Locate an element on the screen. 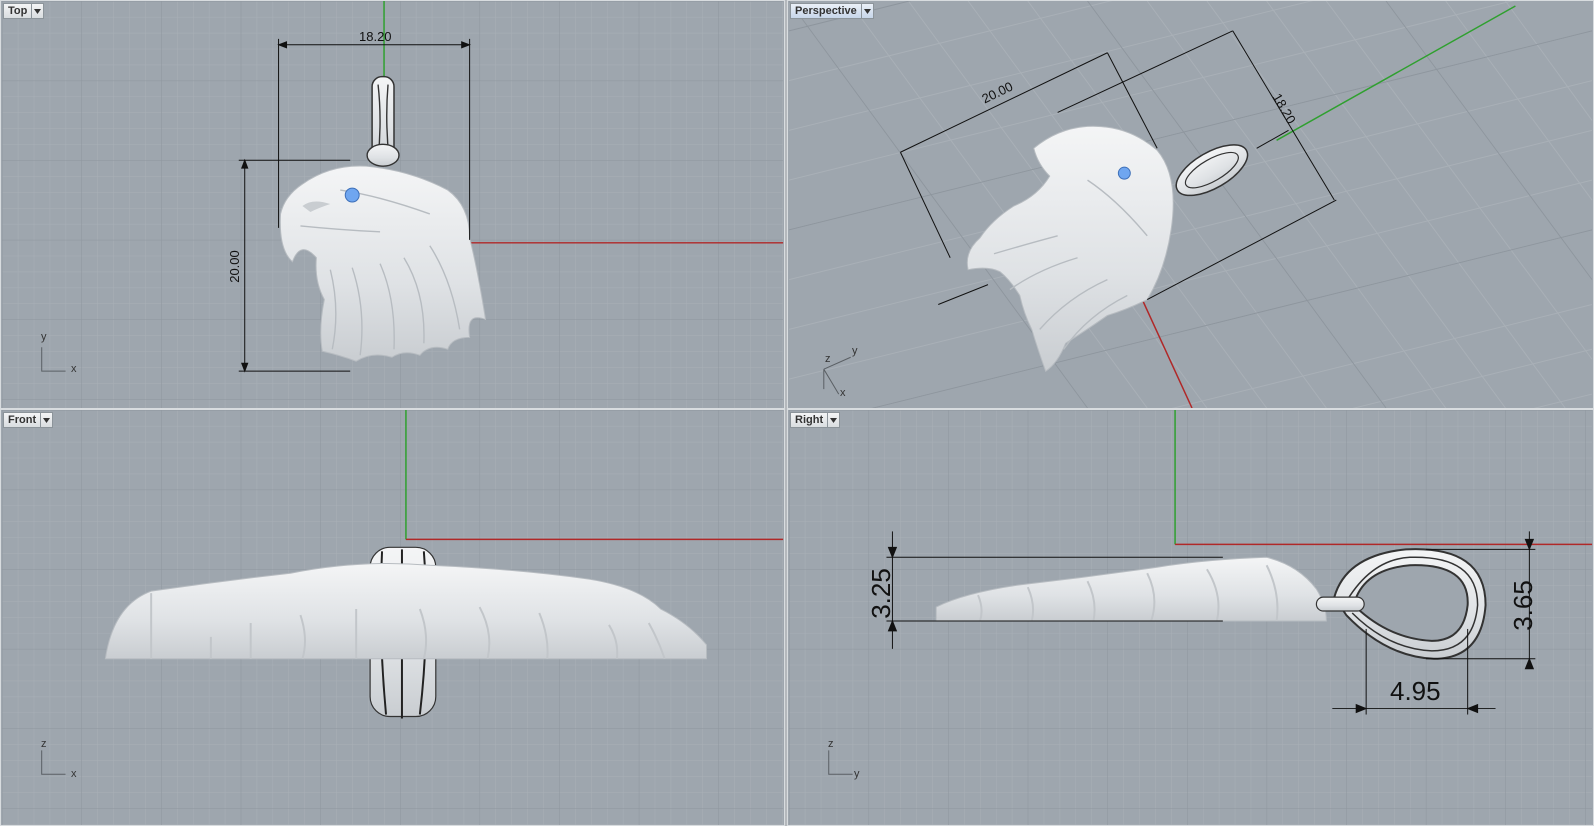 The image size is (1594, 826). bail-loop is located at coordinates (383, 121).